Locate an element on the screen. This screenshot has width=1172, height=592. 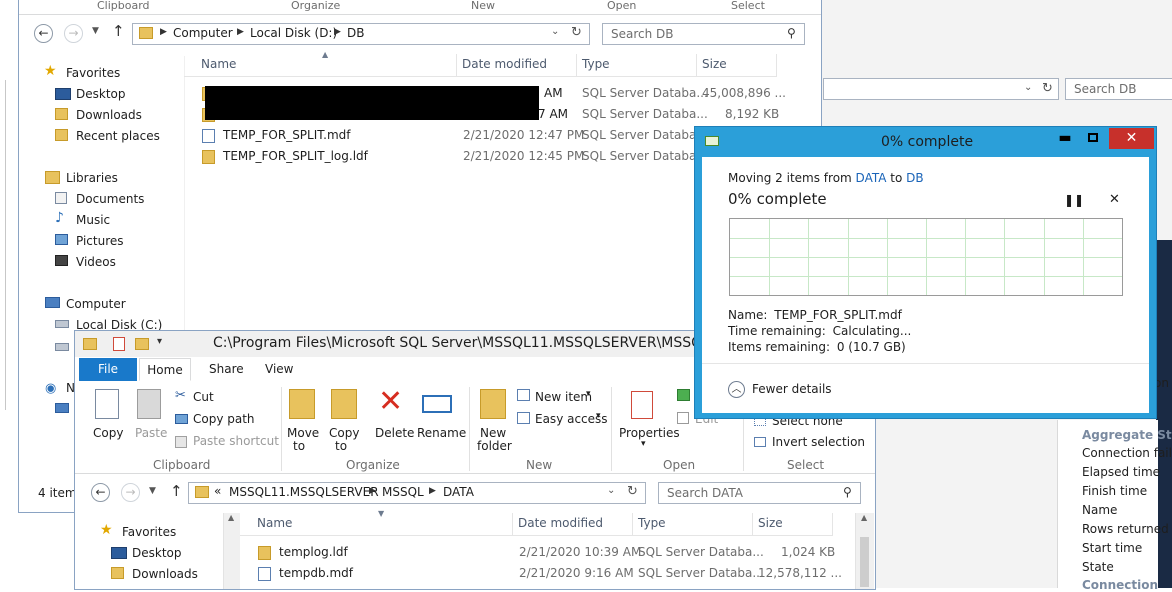
breadcrumb-data: DATA is located at coordinates (458, 492).